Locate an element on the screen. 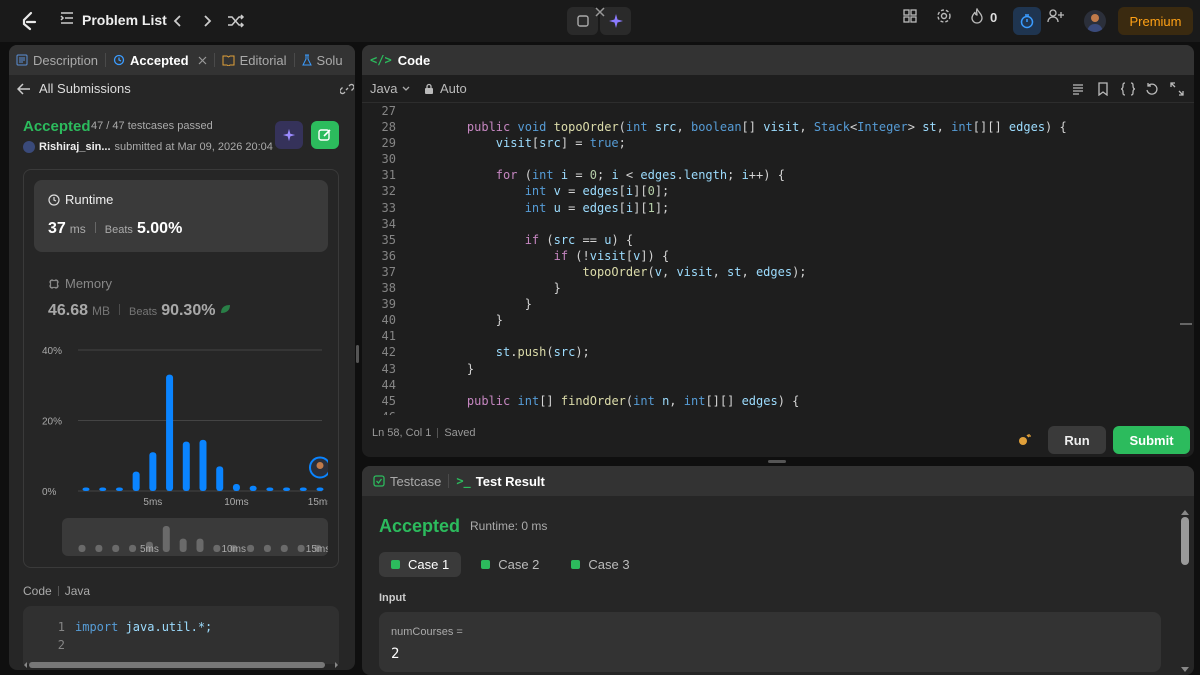  tab-accepted: Accepted is located at coordinates (160, 60).